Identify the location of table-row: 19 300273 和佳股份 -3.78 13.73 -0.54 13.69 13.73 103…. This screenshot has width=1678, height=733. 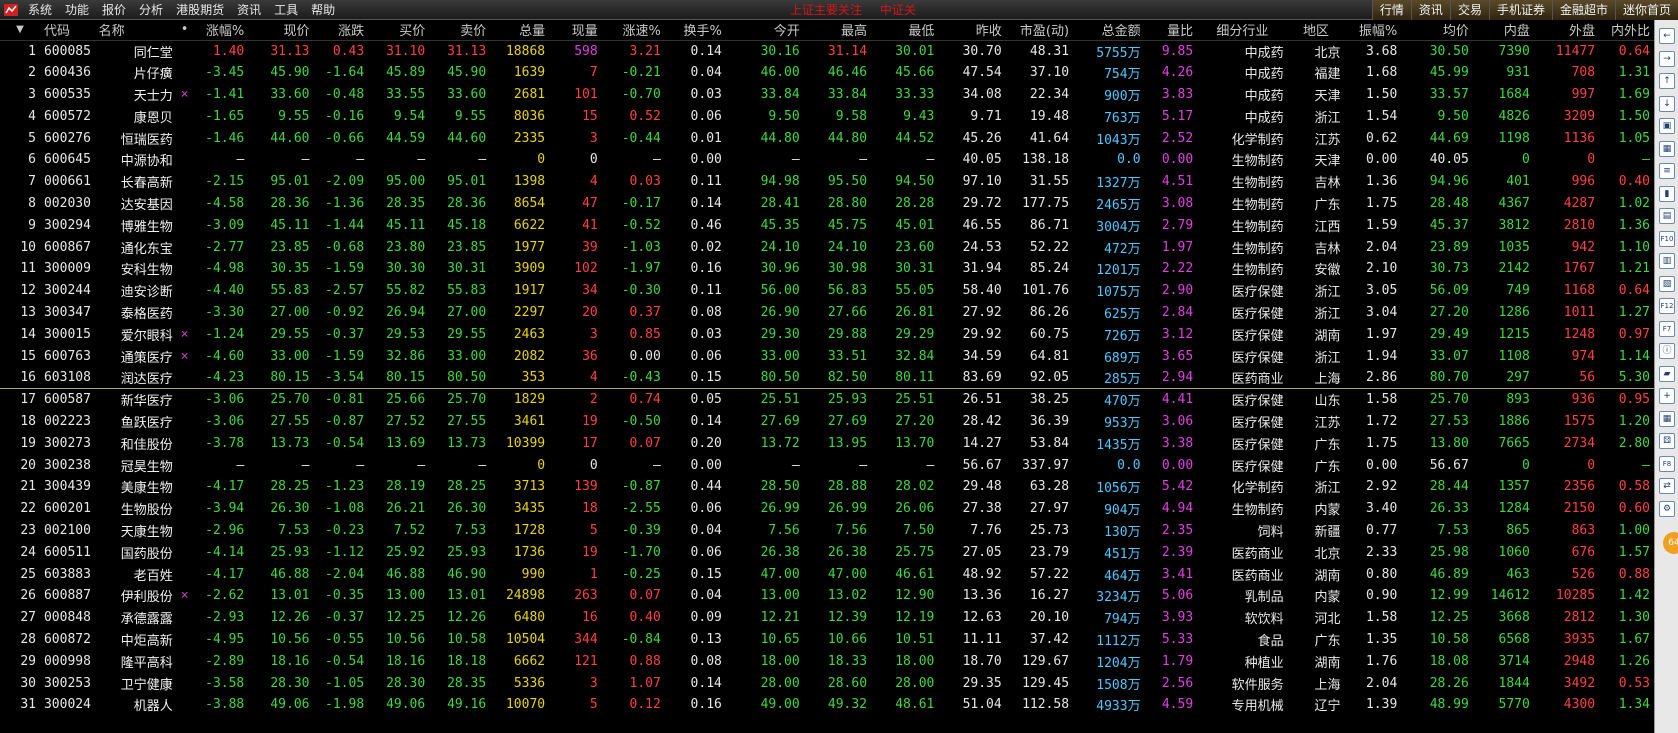
(827, 443).